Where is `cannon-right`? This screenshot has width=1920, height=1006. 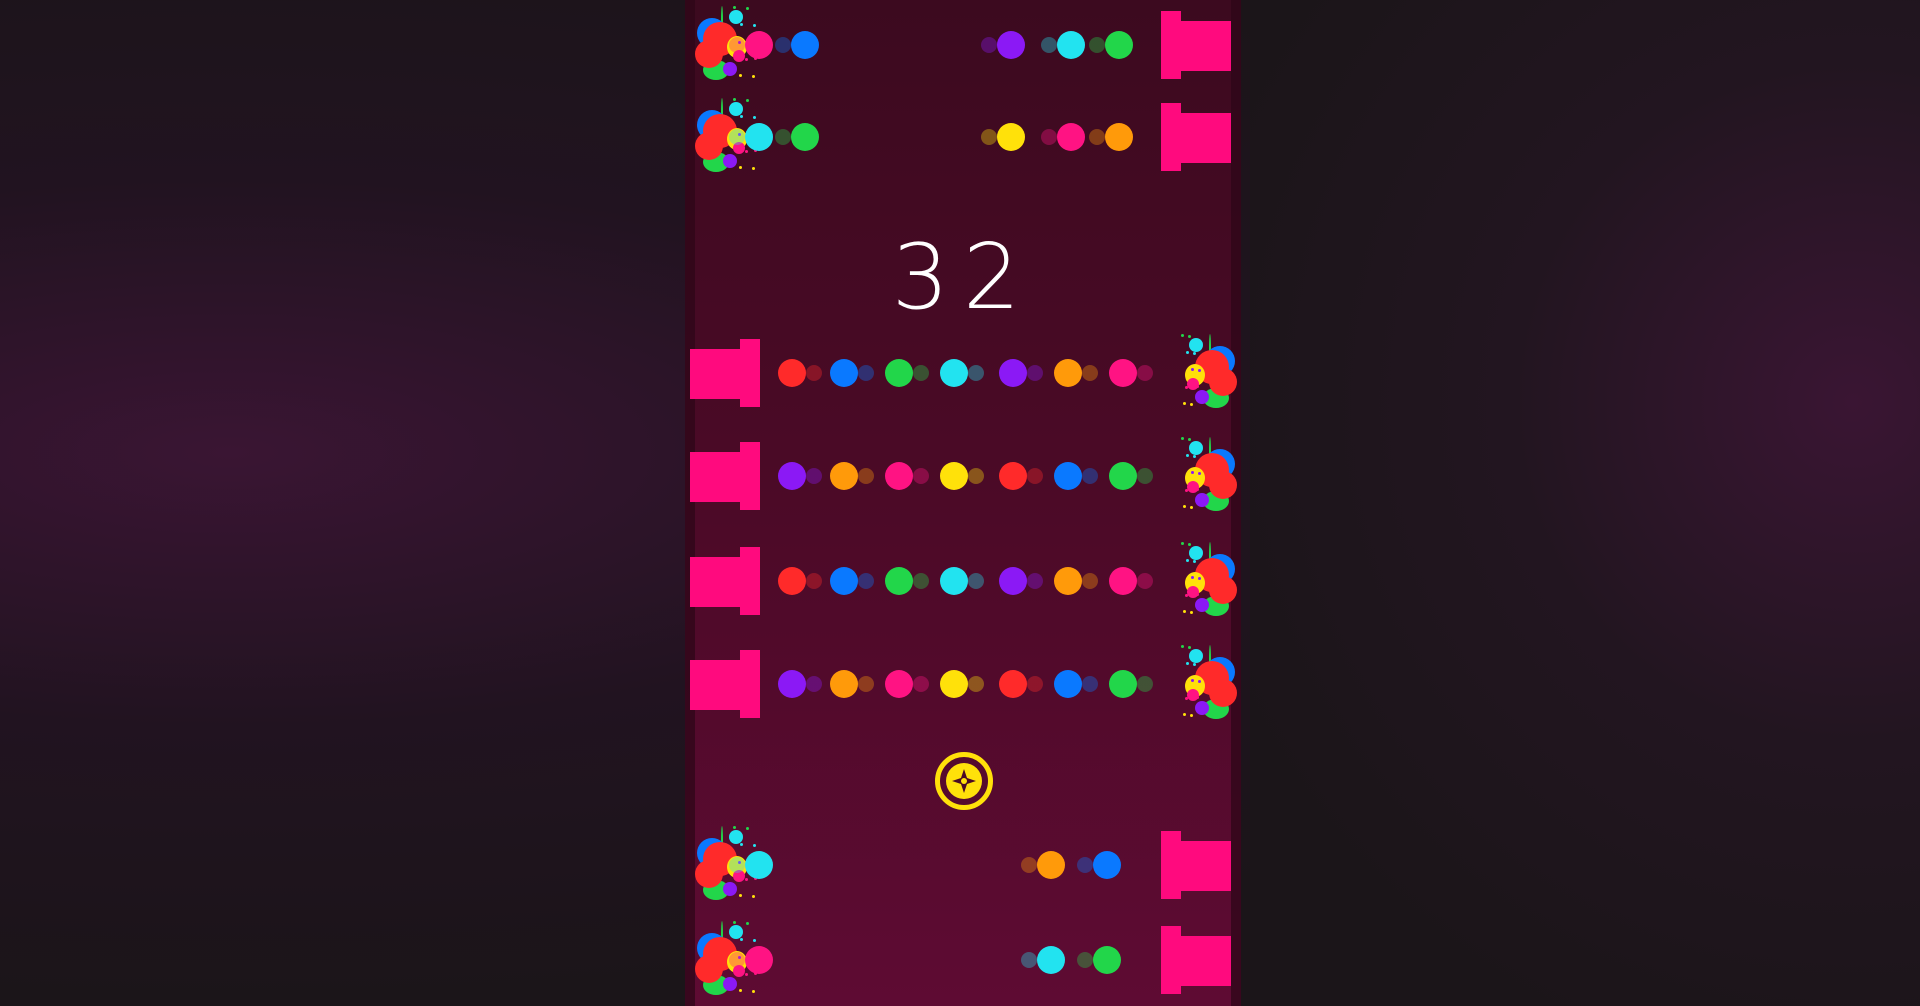 cannon-right is located at coordinates (1196, 137).